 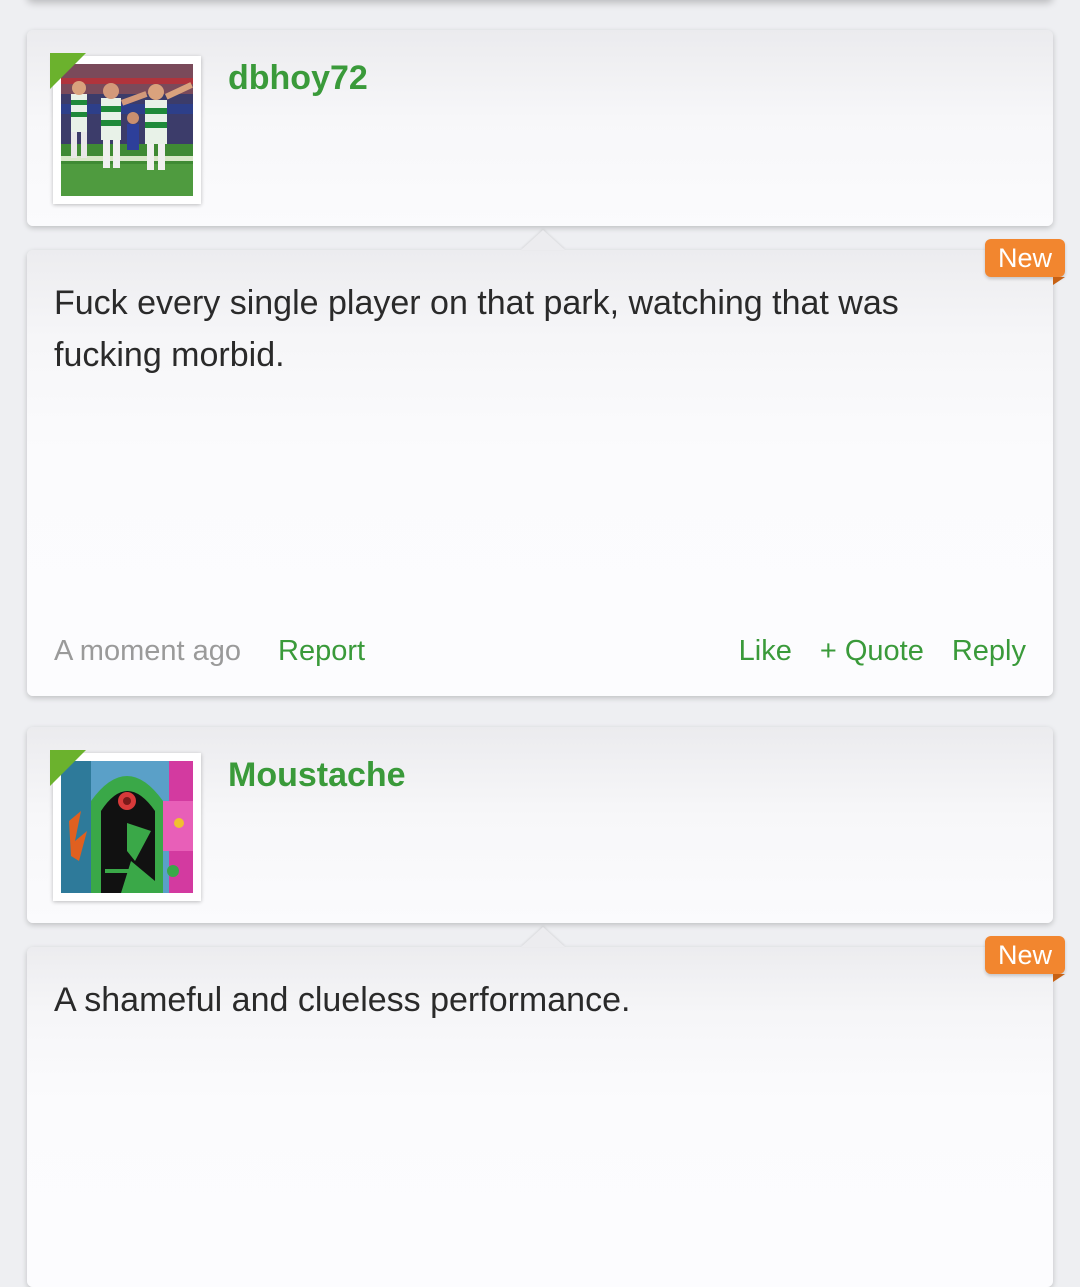 What do you see at coordinates (540, 825) in the screenshot?
I see `post-author-card: Moustache` at bounding box center [540, 825].